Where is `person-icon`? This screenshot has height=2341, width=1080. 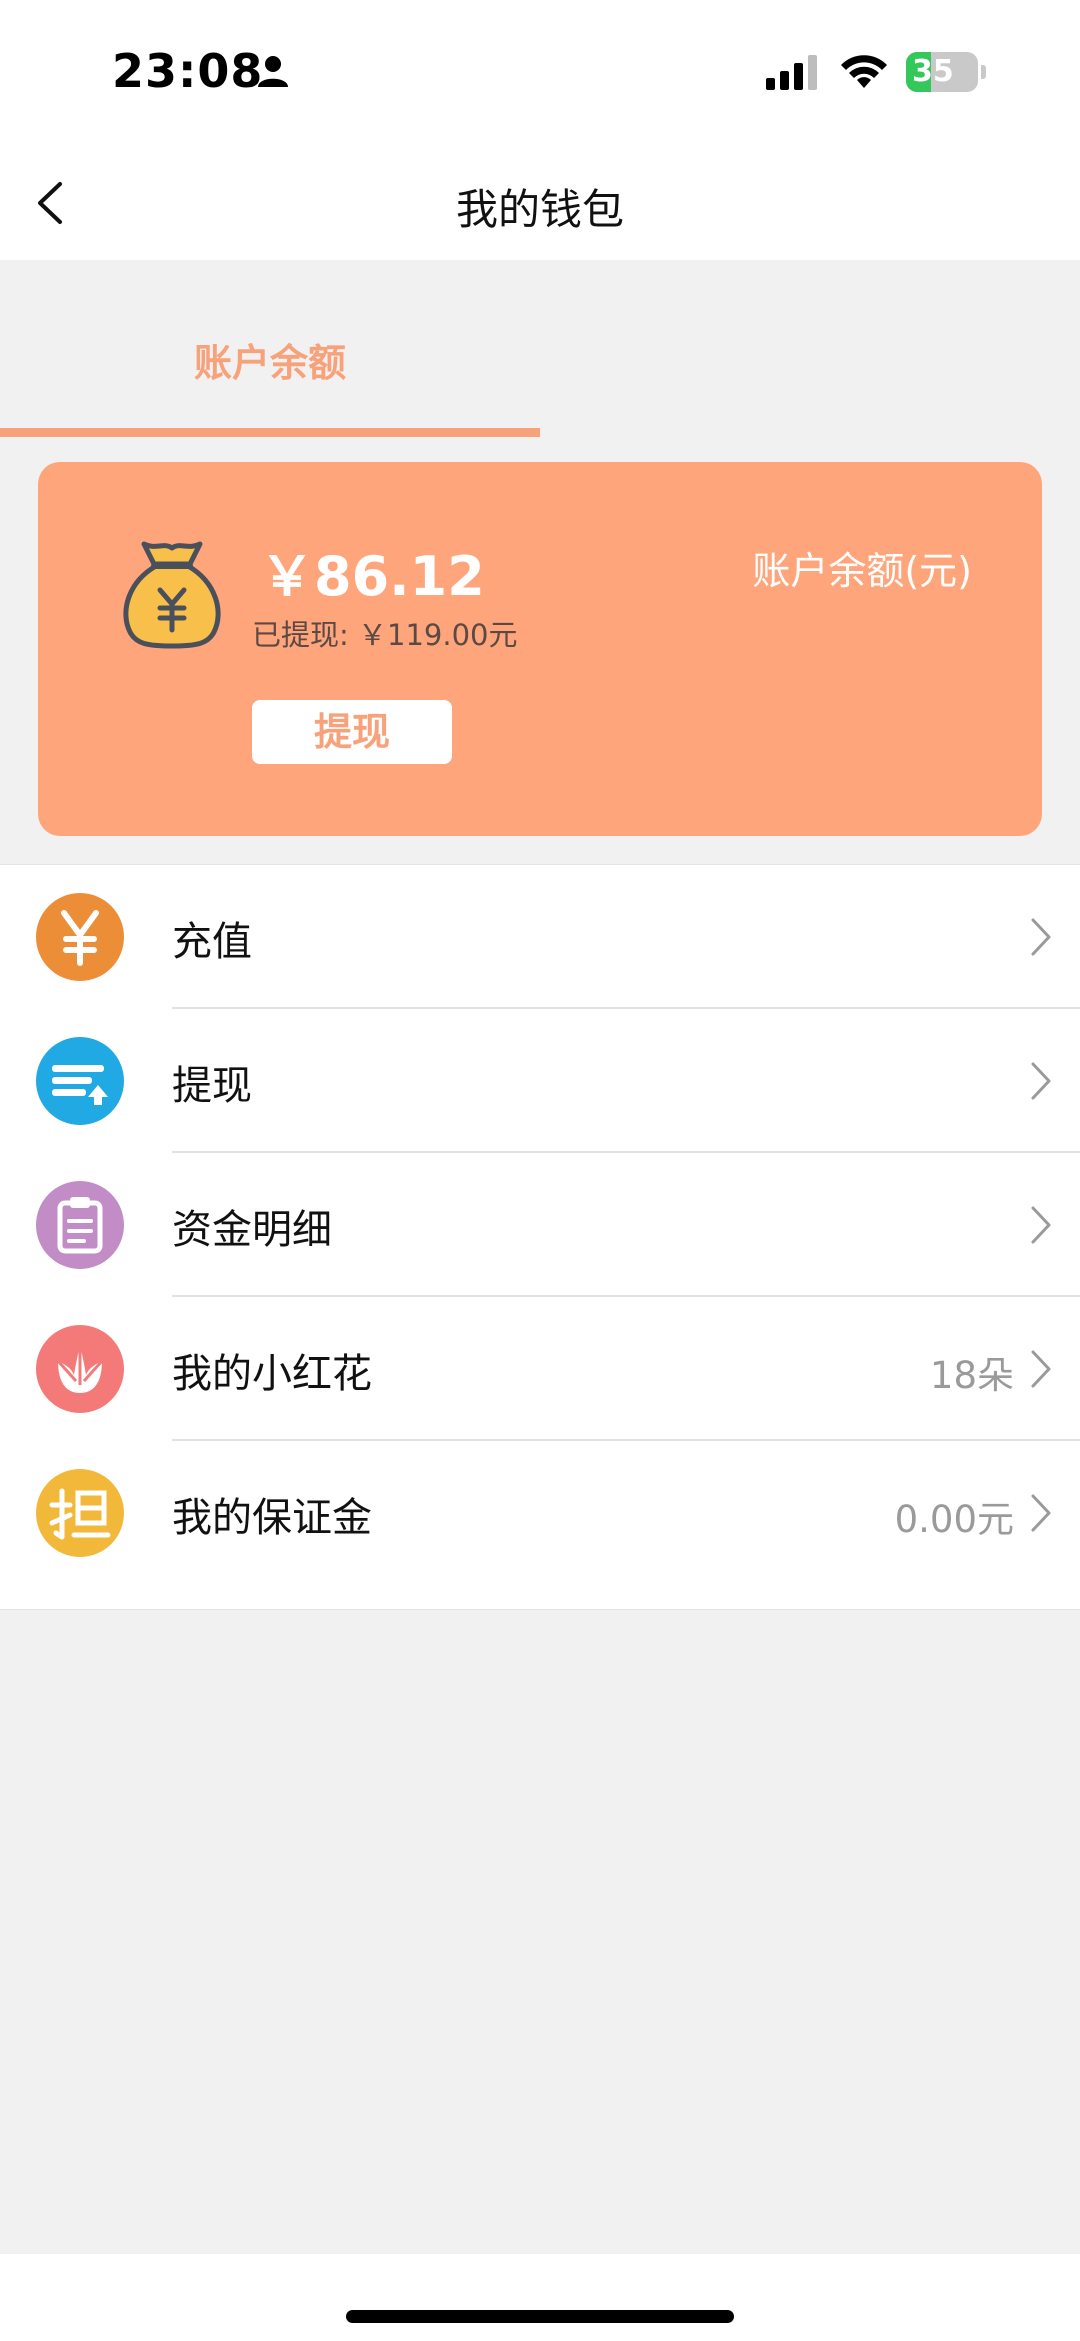 person-icon is located at coordinates (273, 73).